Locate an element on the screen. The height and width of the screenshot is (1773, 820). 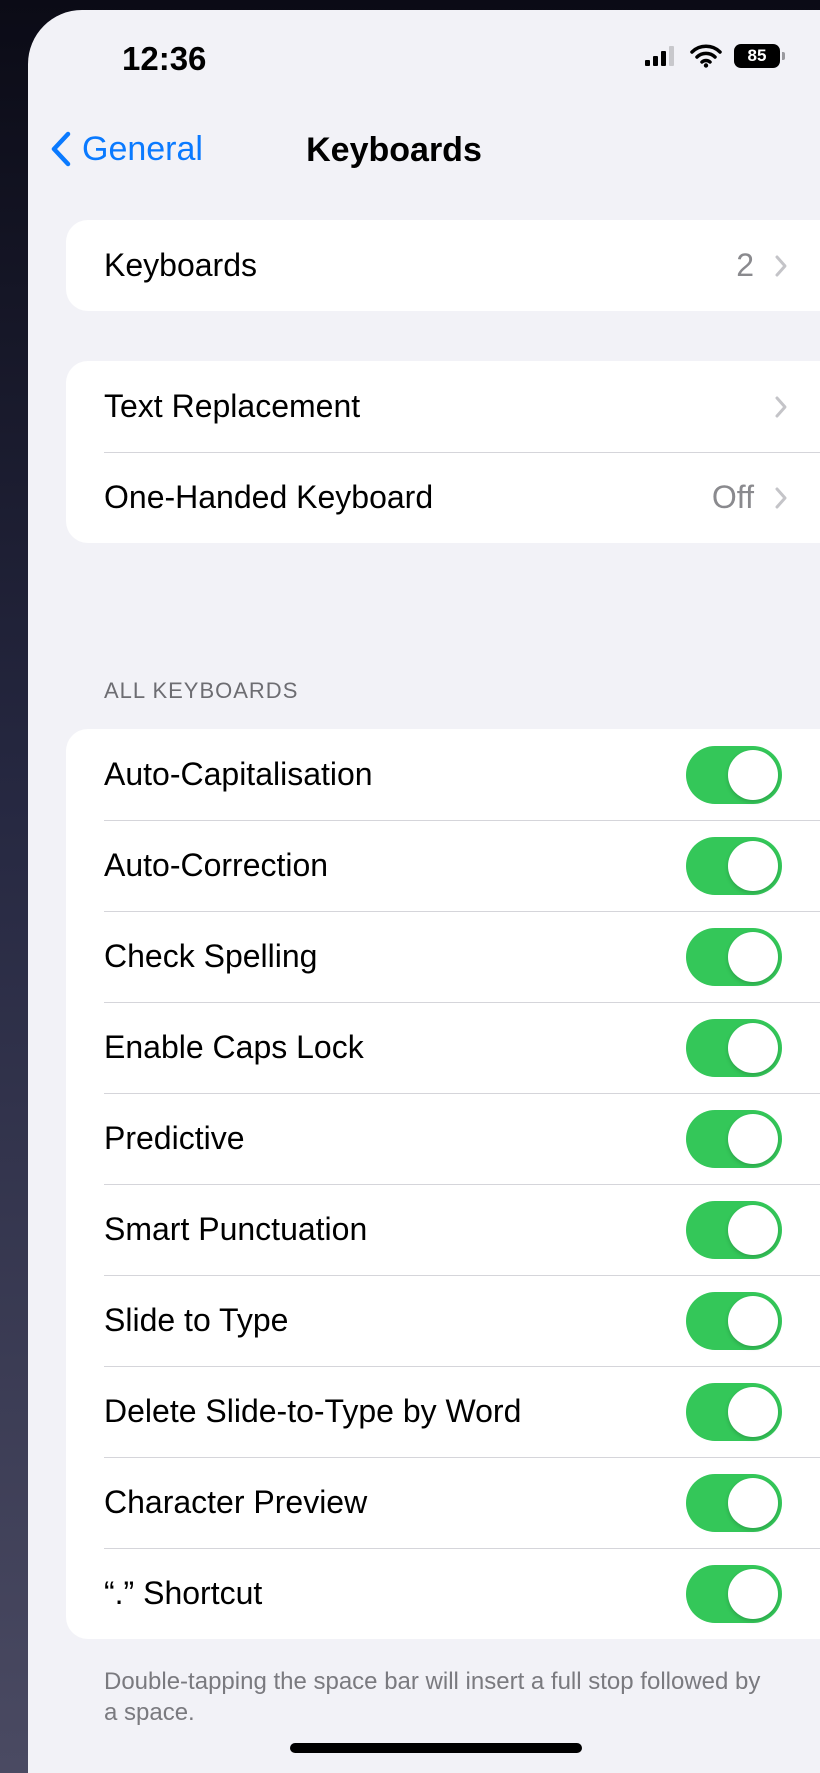
toggle-row: Delete Slide-to-Type by Word is located at coordinates (443, 1411).